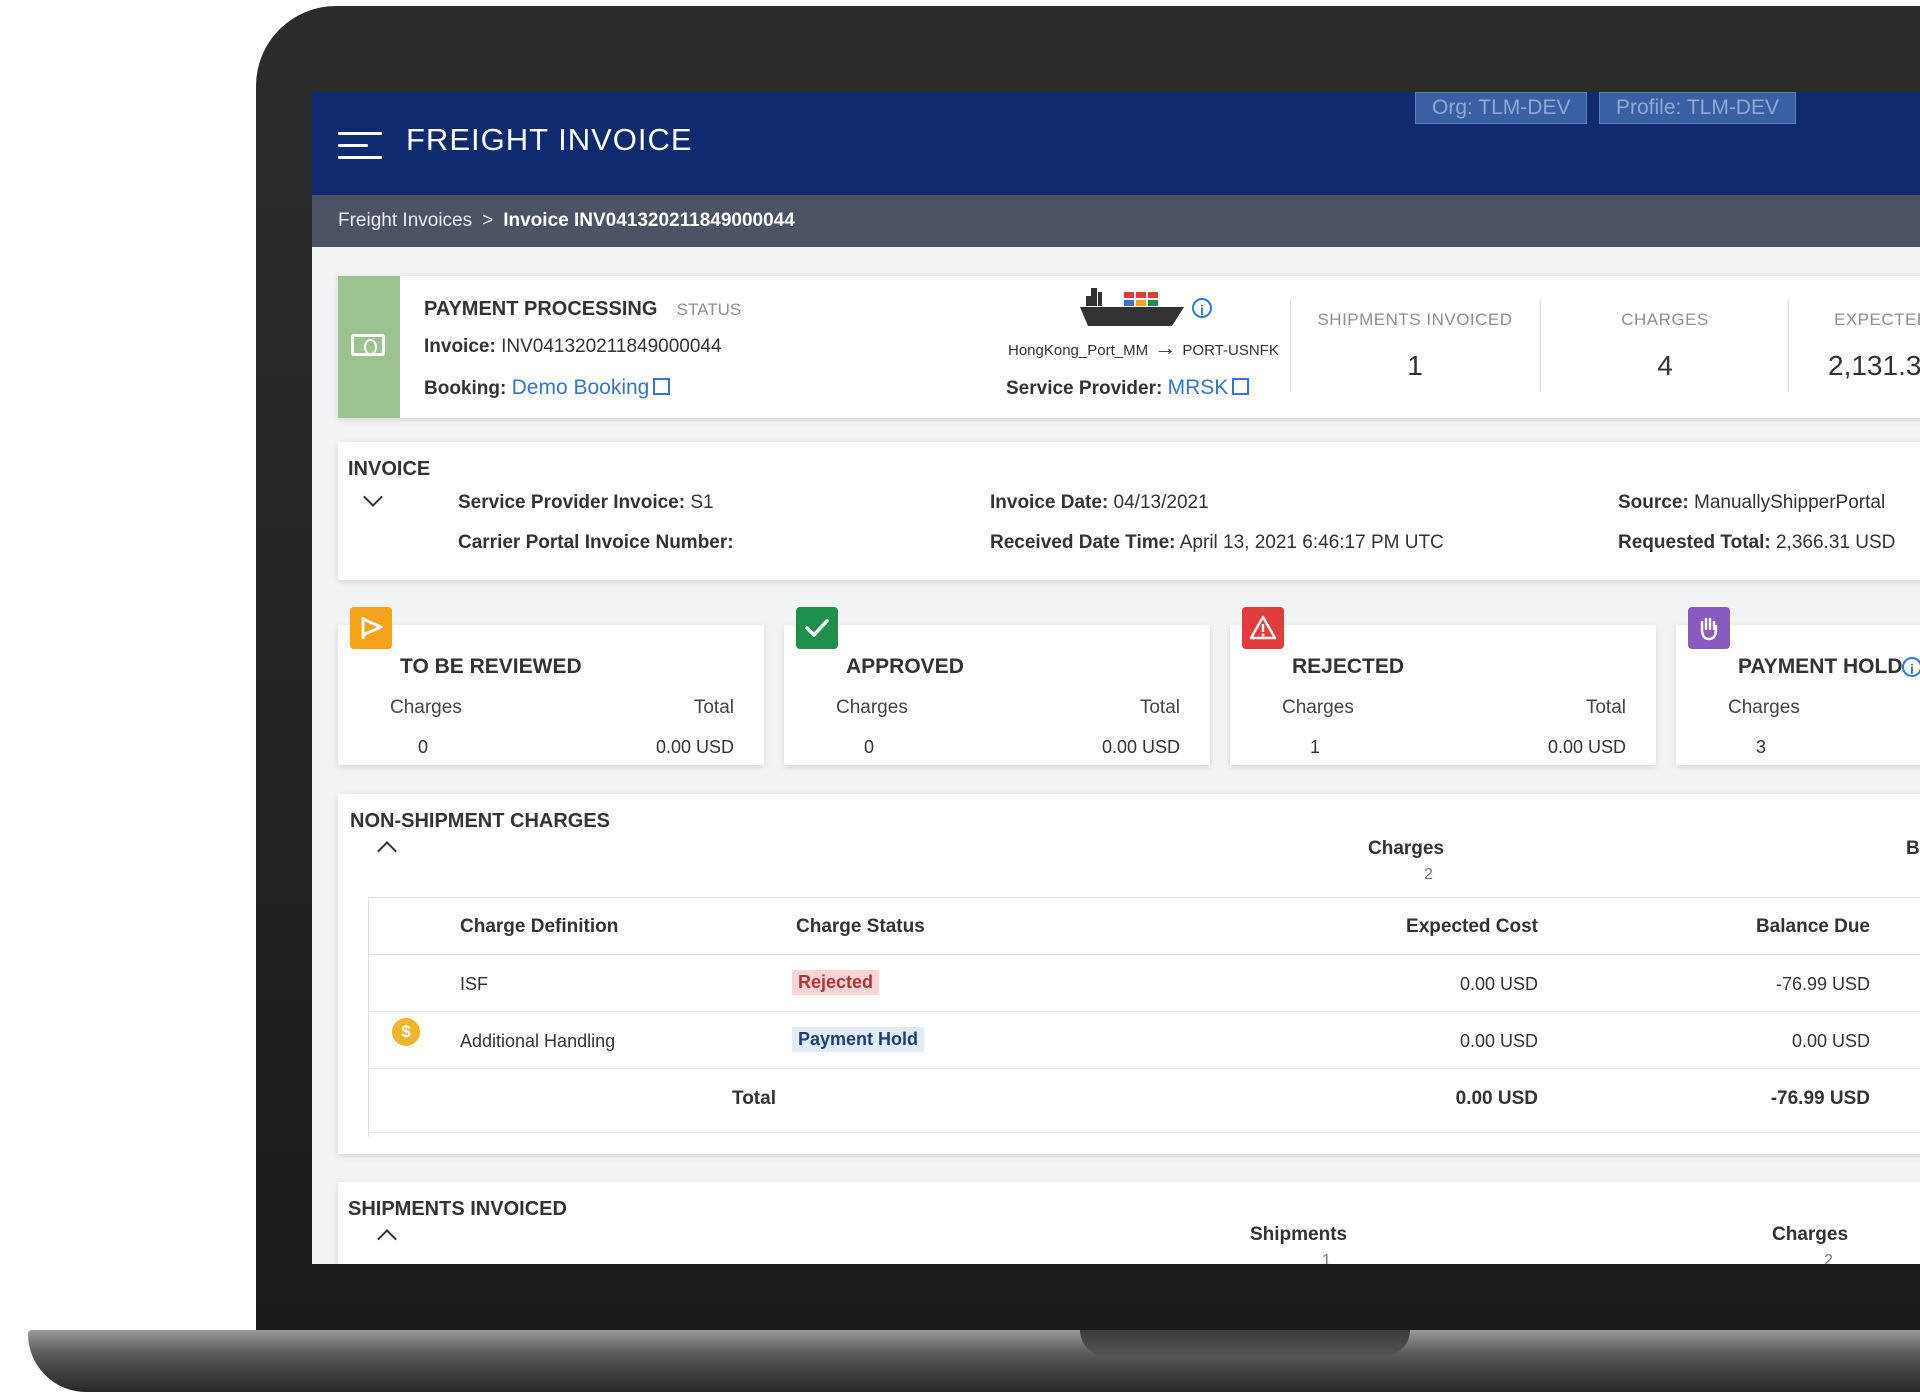 This screenshot has height=1392, width=1920. Describe the element at coordinates (1128, 388) in the screenshot. I see `provider-line: Service Provider: MRSK` at that location.